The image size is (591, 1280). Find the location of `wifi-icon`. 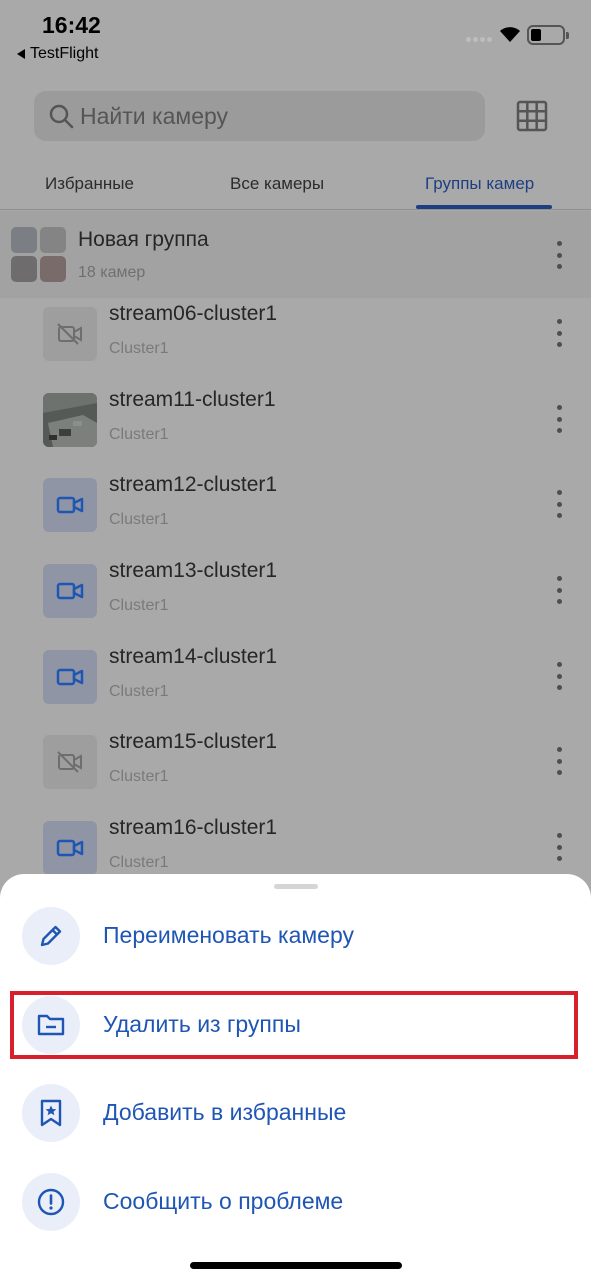

wifi-icon is located at coordinates (510, 34).